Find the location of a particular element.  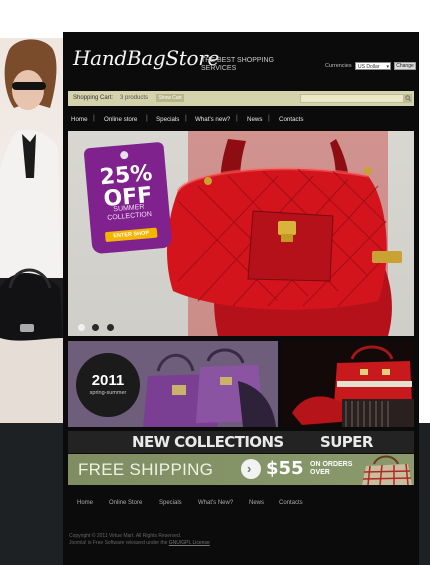

slider-dots is located at coordinates (97, 327).